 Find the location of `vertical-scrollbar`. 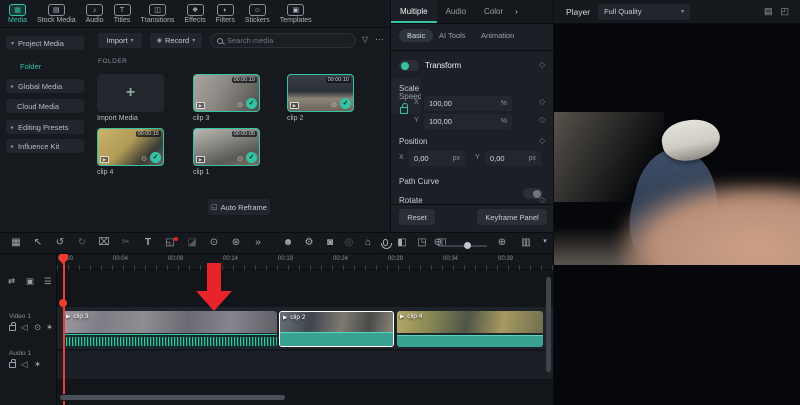

vertical-scrollbar is located at coordinates (548, 324).